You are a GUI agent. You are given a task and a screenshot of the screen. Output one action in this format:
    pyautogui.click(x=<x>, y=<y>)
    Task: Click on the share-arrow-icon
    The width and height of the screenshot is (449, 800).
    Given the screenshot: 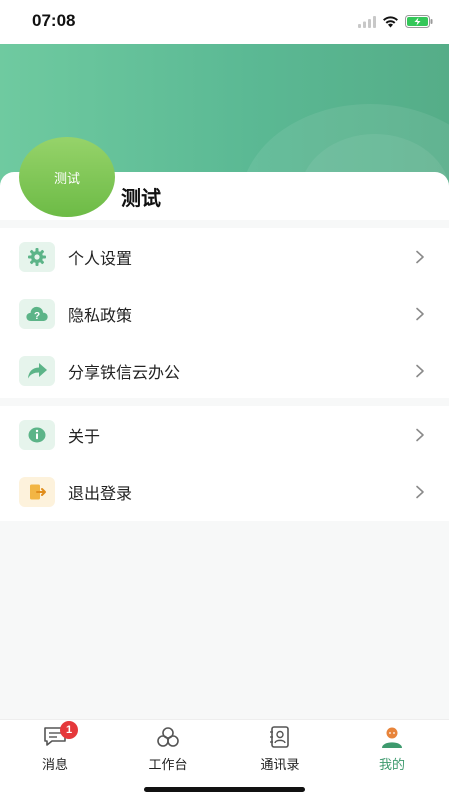 What is the action you would take?
    pyautogui.click(x=37, y=370)
    